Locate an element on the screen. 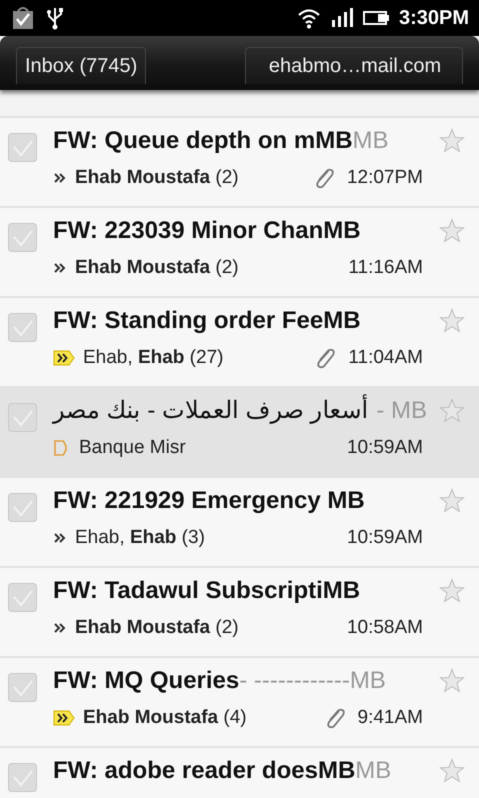  sender-names: Ehab, Ehab (27) is located at coordinates (153, 358).